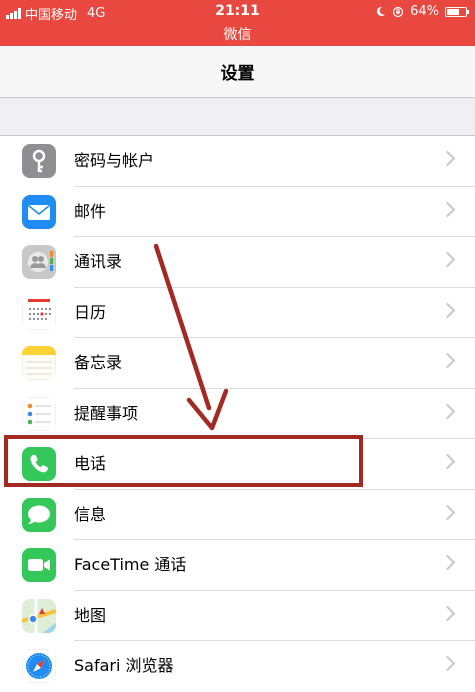 The width and height of the screenshot is (475, 692). Describe the element at coordinates (237, 666) in the screenshot. I see `settings-row-safari: Safari 浏览器` at that location.